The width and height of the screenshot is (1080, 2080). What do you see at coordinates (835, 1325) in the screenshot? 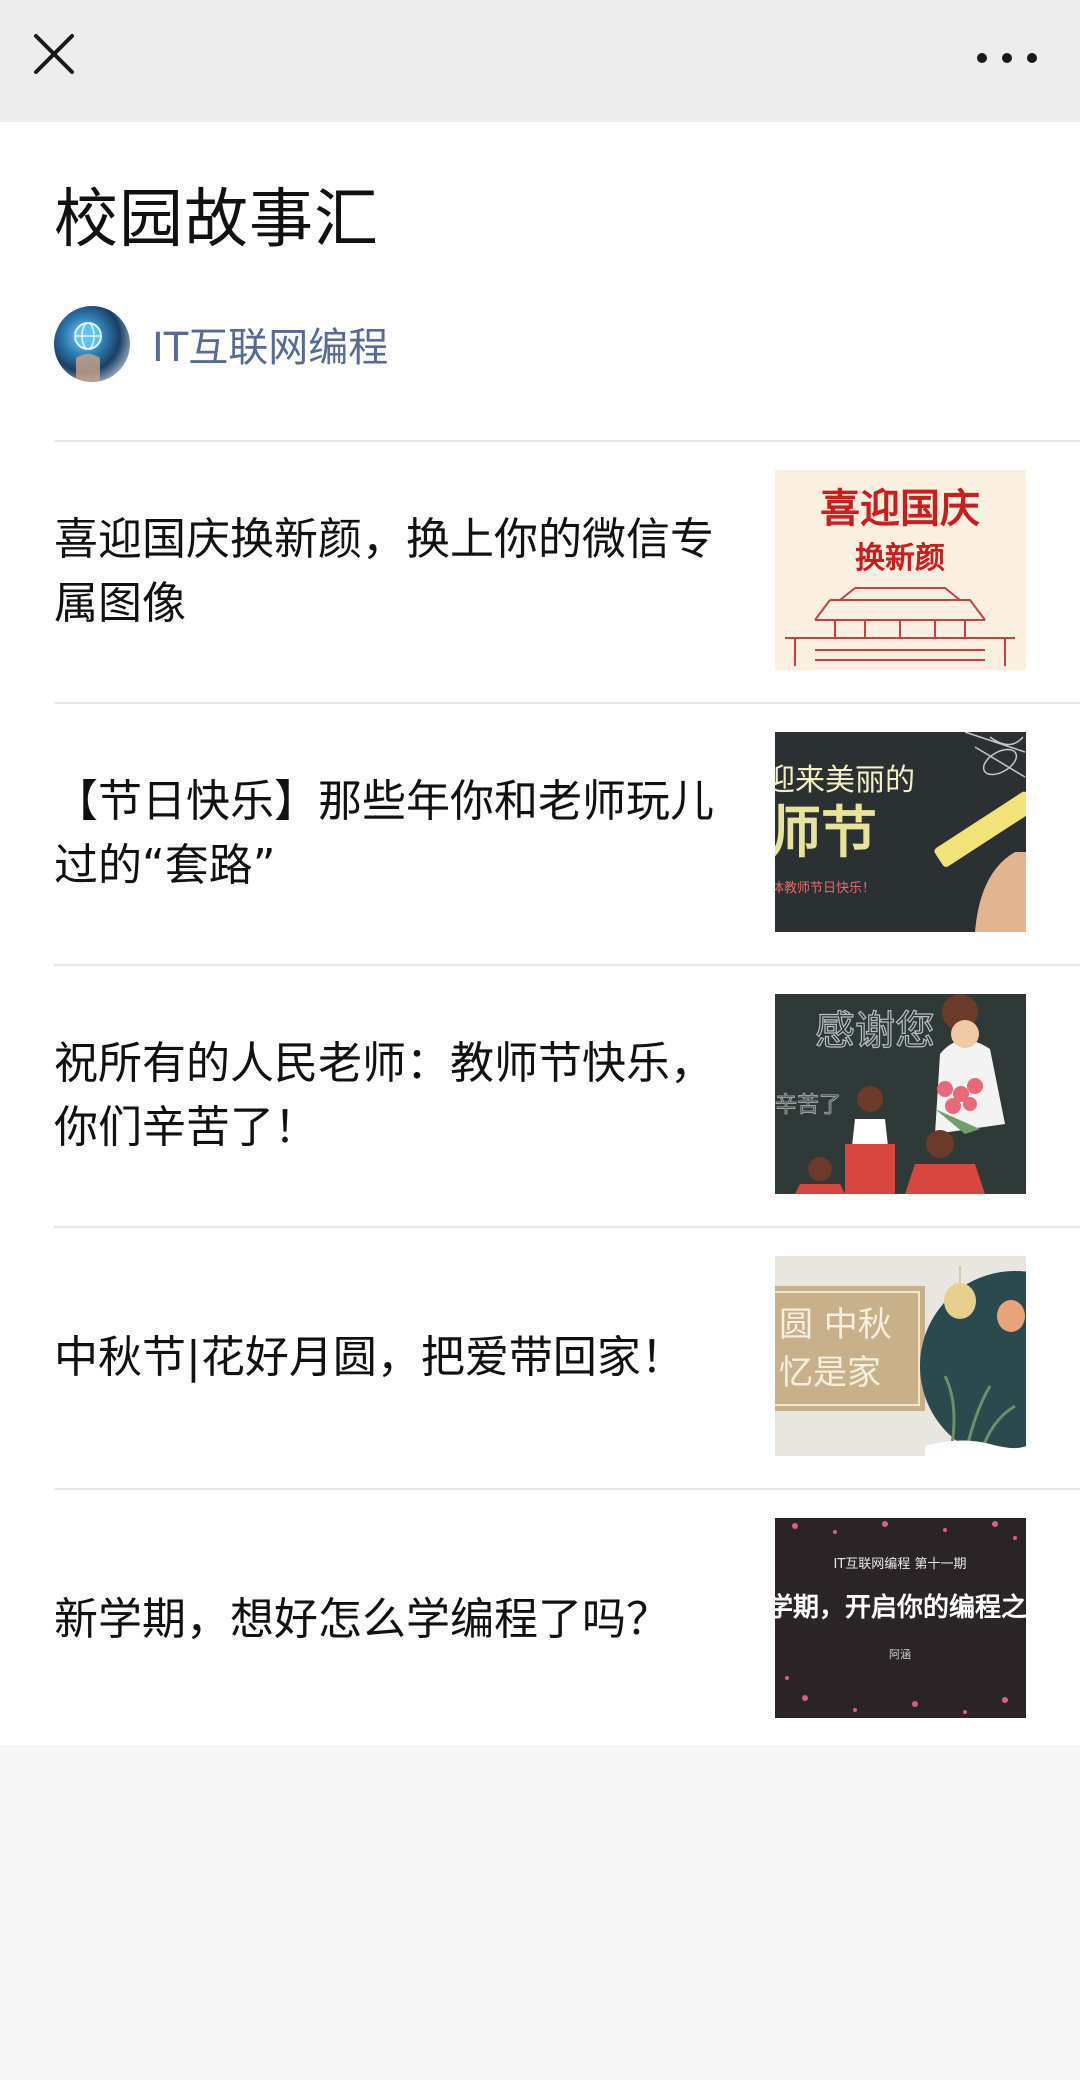
I see `svg-text: 圆 中秋` at bounding box center [835, 1325].